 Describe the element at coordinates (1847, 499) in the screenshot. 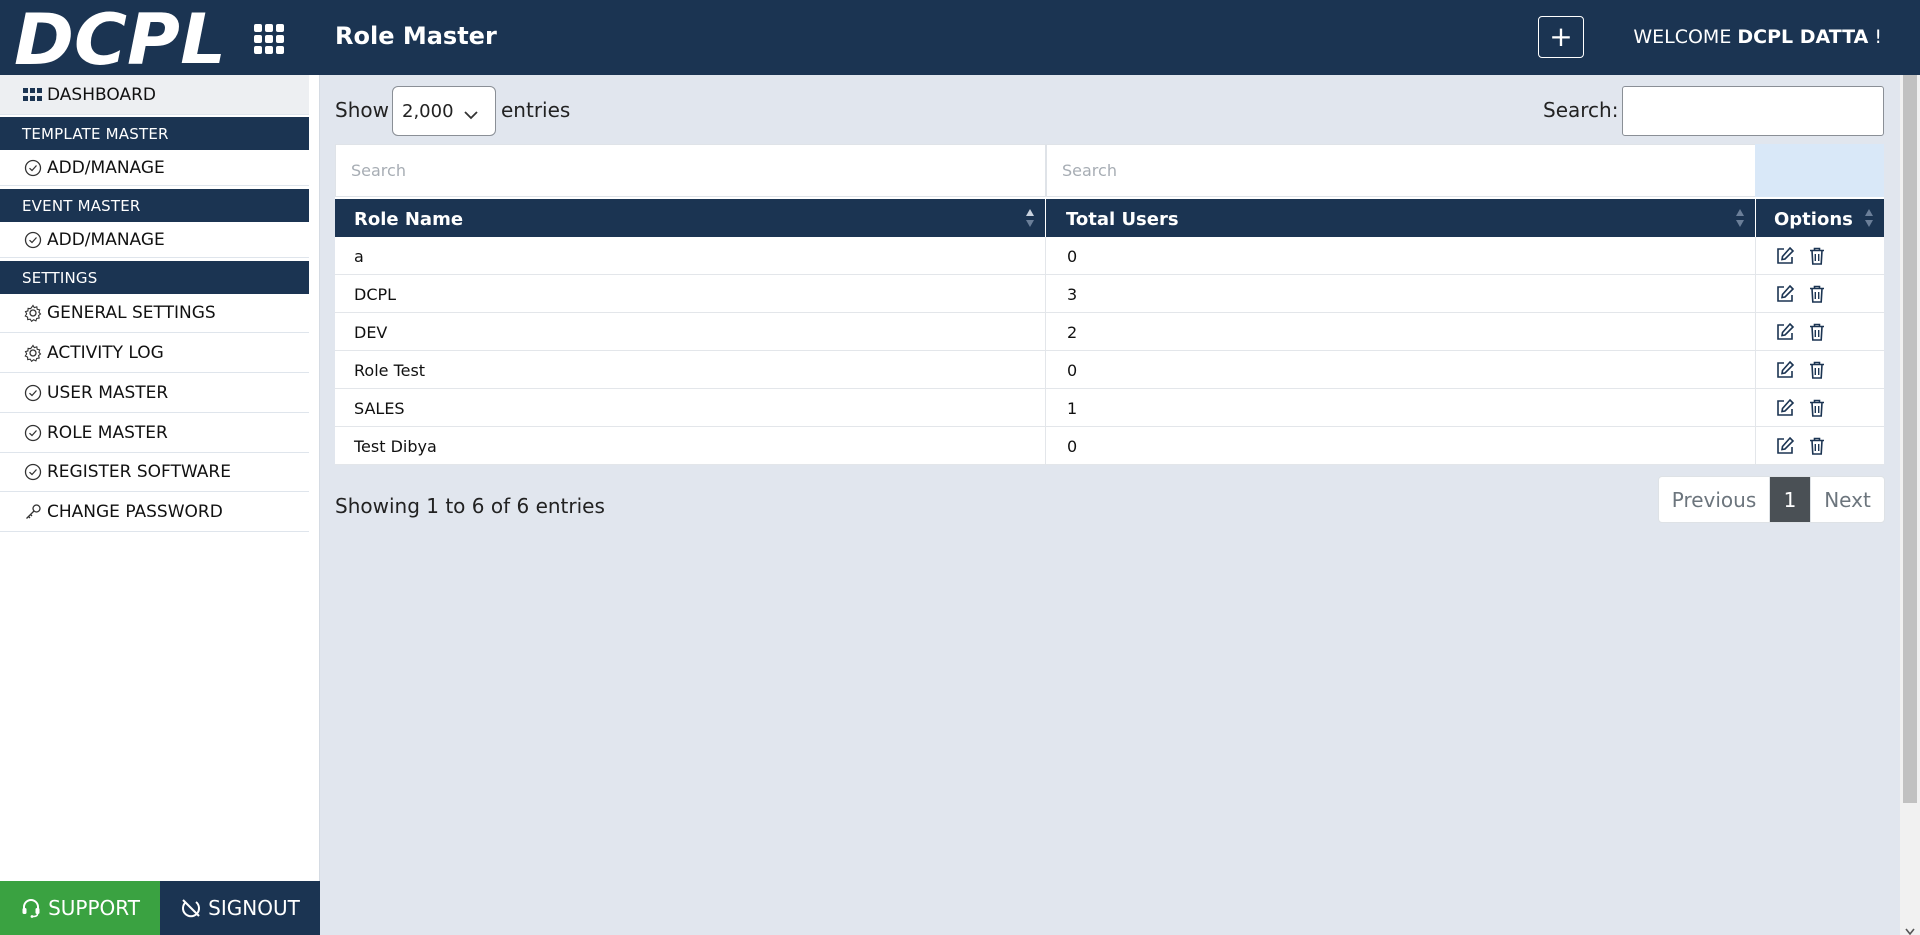

I see `next-page-button: Next` at that location.